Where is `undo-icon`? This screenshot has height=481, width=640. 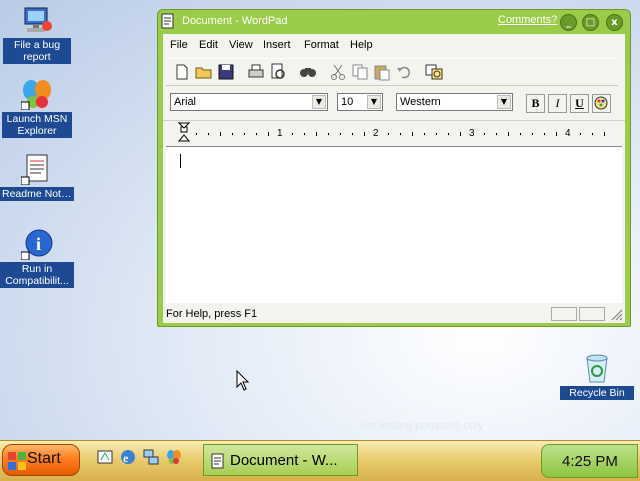
undo-icon is located at coordinates (404, 72).